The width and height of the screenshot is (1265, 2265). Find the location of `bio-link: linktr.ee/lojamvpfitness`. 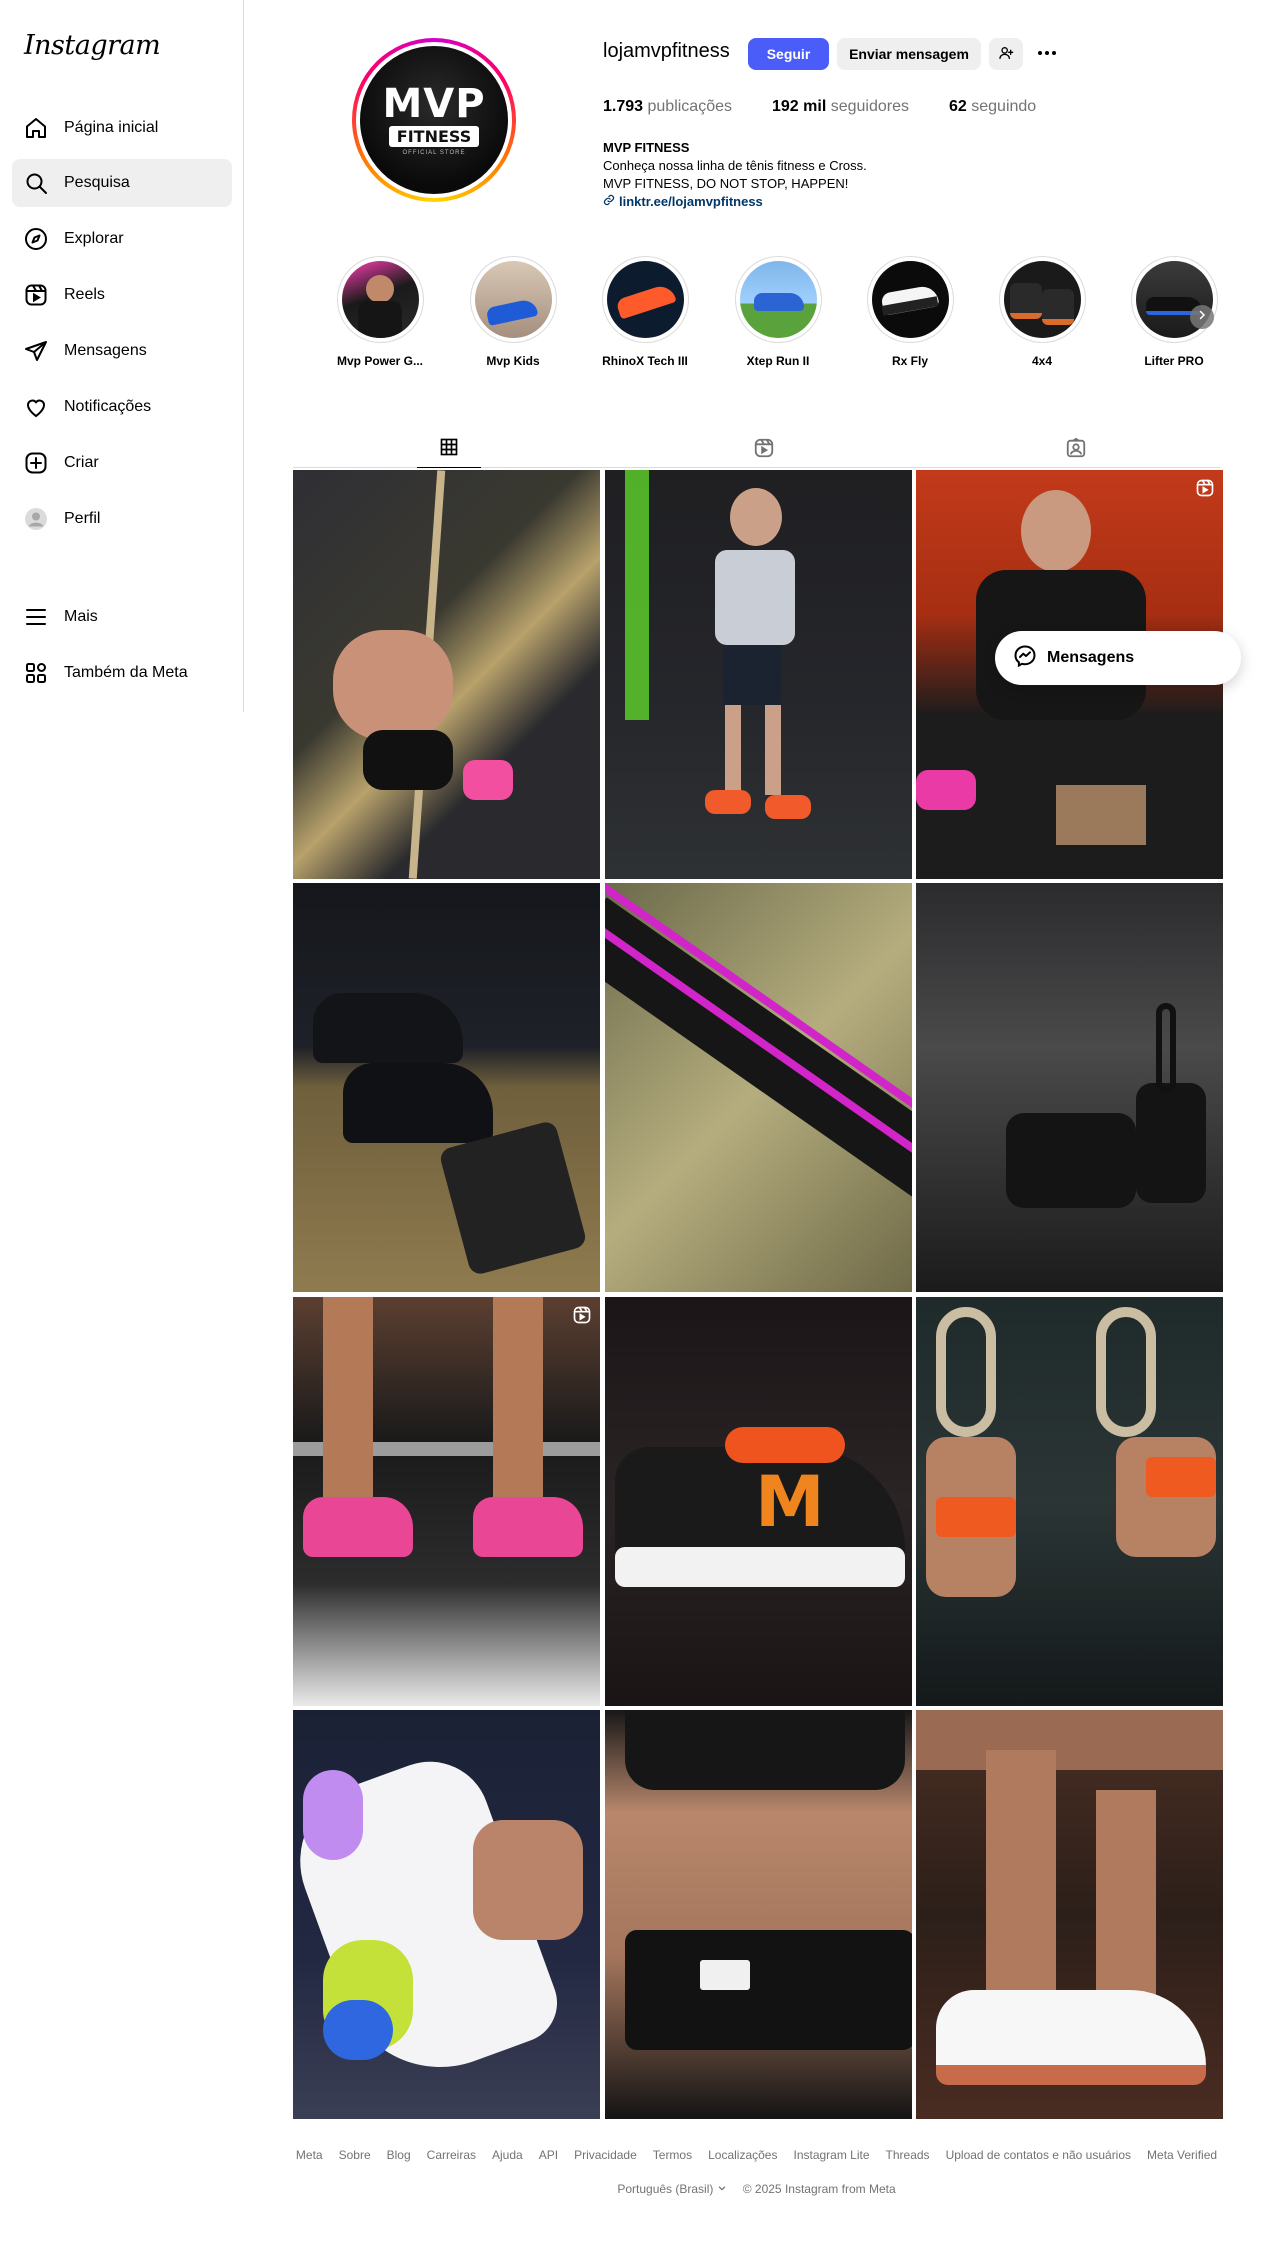

bio-link: linktr.ee/lojamvpfitness is located at coordinates (735, 202).